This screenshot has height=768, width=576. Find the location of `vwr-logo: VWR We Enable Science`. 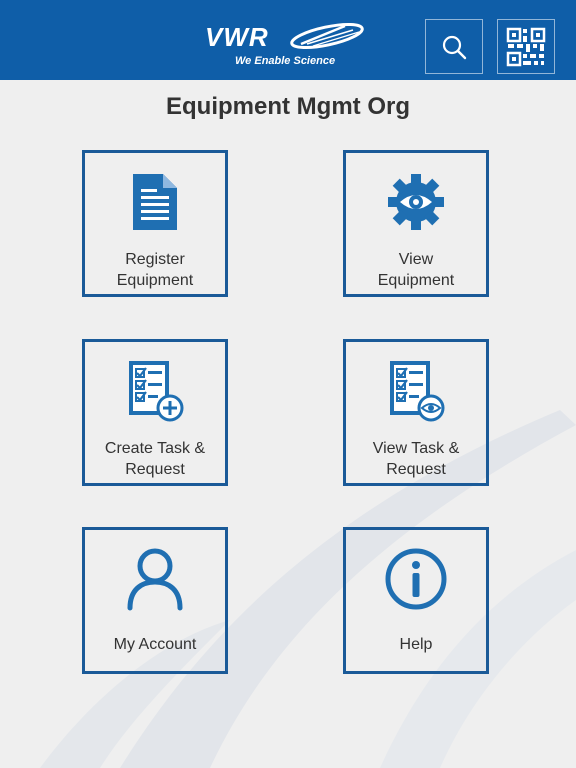

vwr-logo: VWR We Enable Science is located at coordinates (290, 46).